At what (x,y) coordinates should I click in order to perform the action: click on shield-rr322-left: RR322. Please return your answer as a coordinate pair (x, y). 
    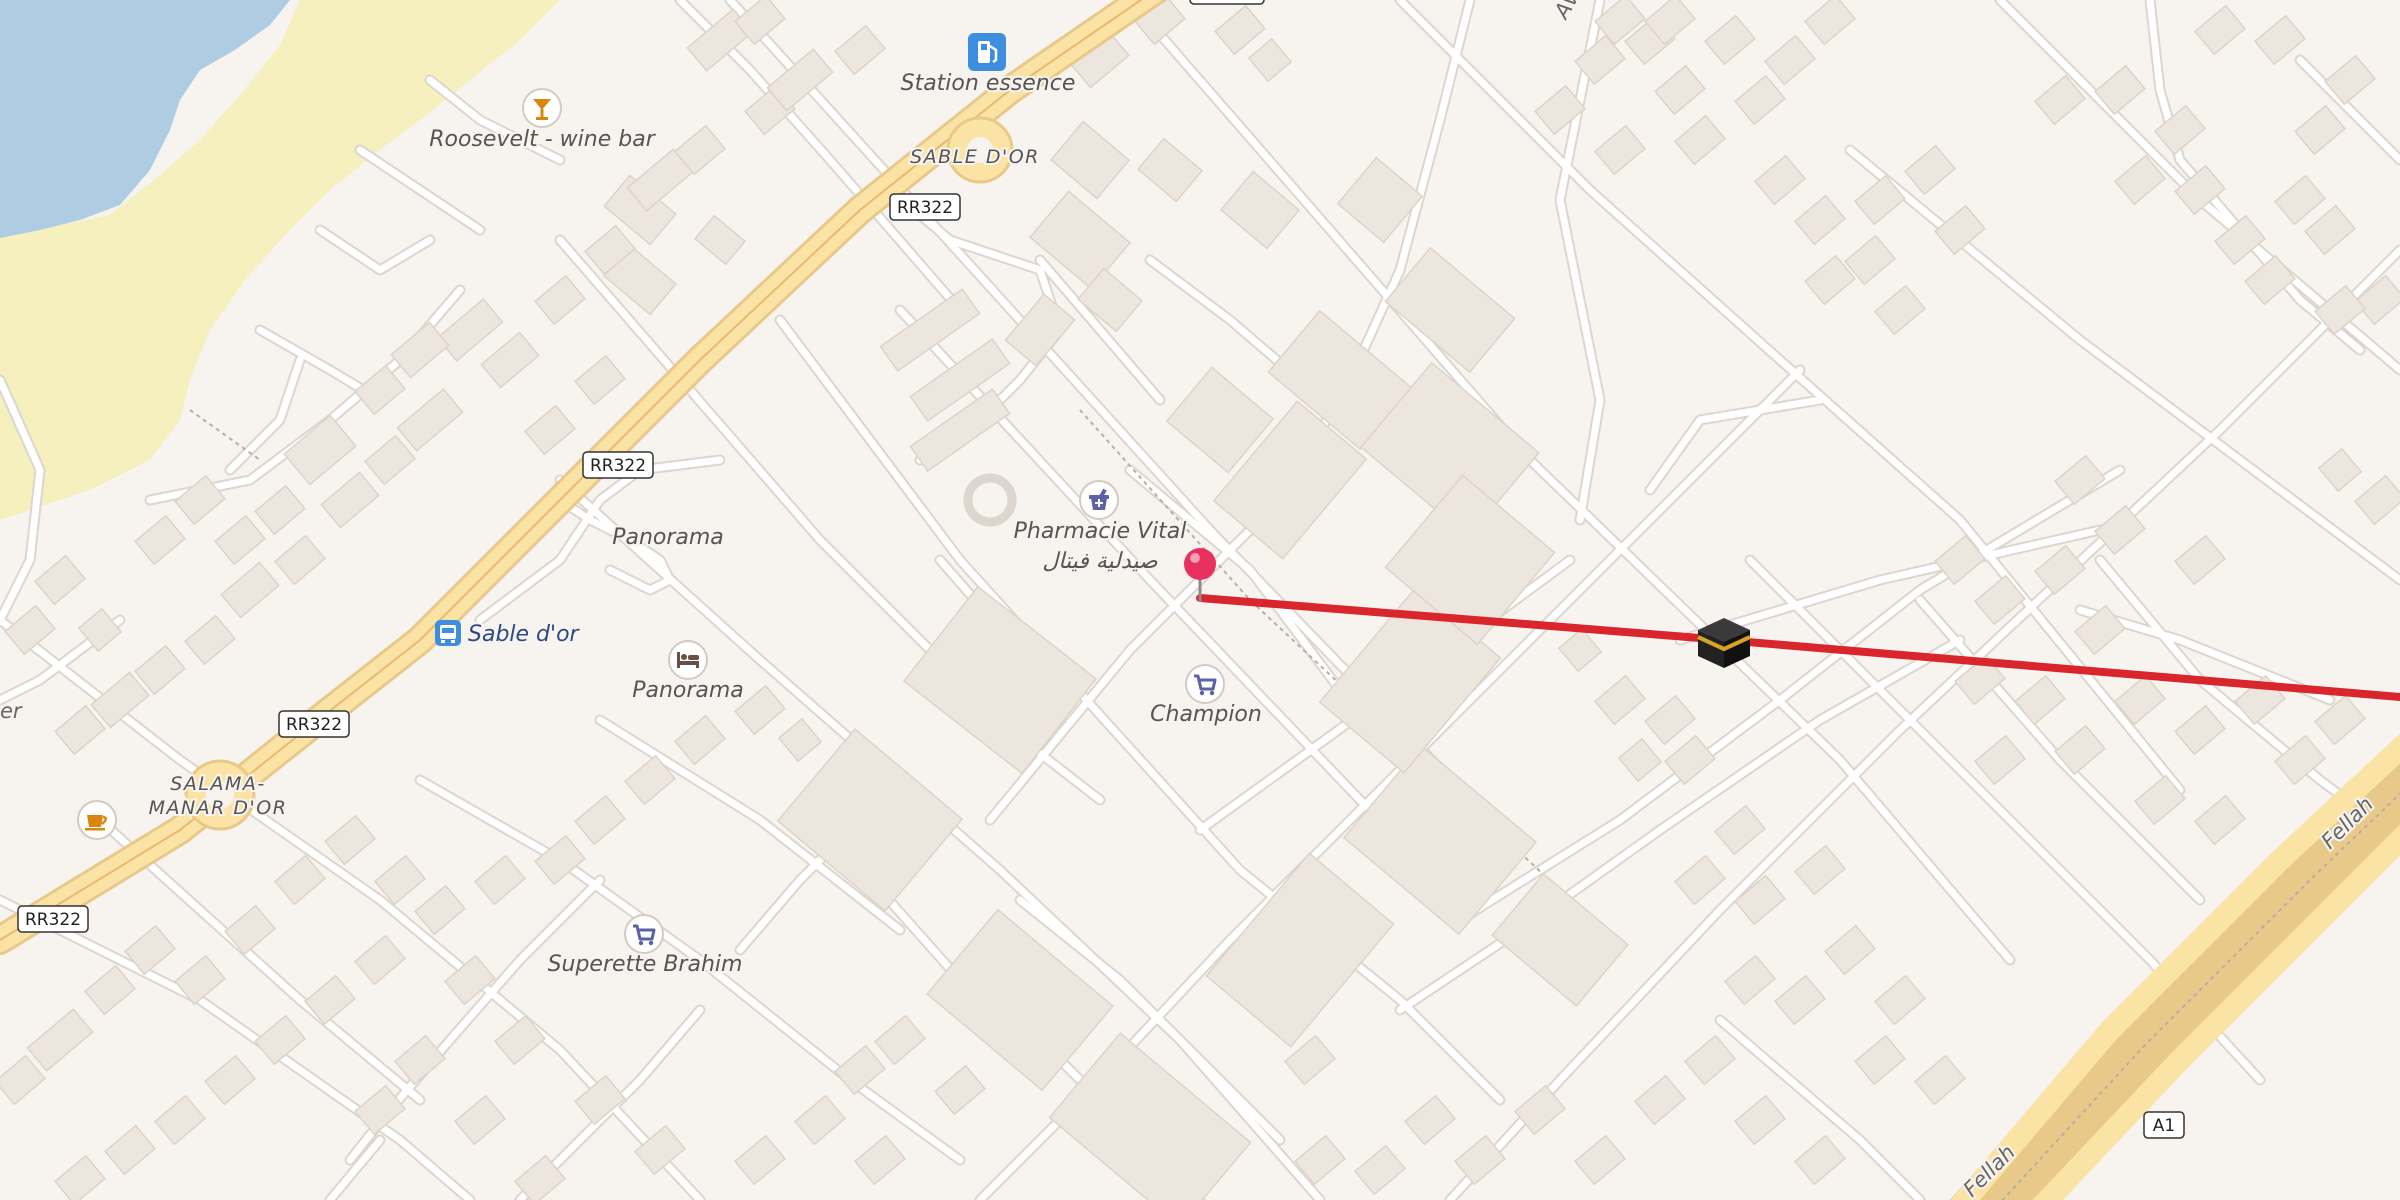
    Looking at the image, I should click on (53, 919).